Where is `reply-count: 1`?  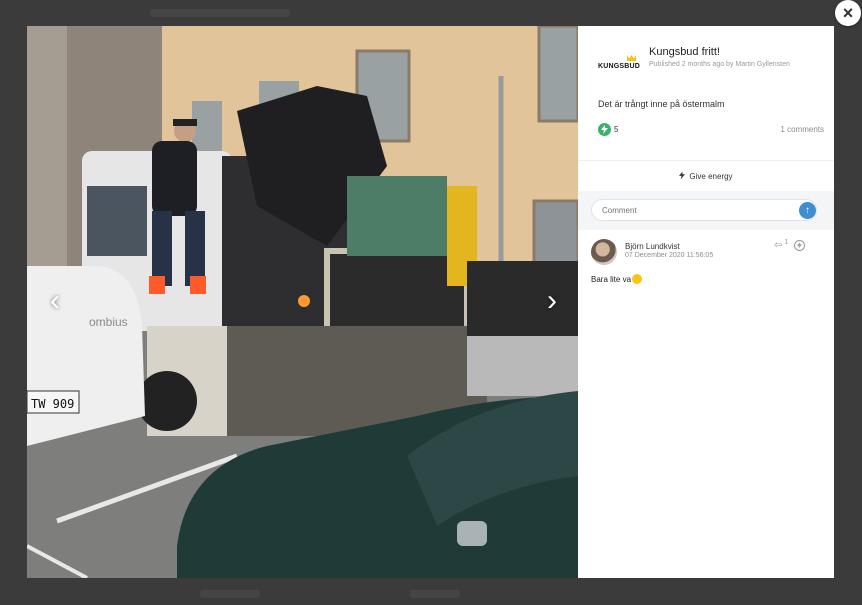
reply-count: 1 is located at coordinates (786, 242).